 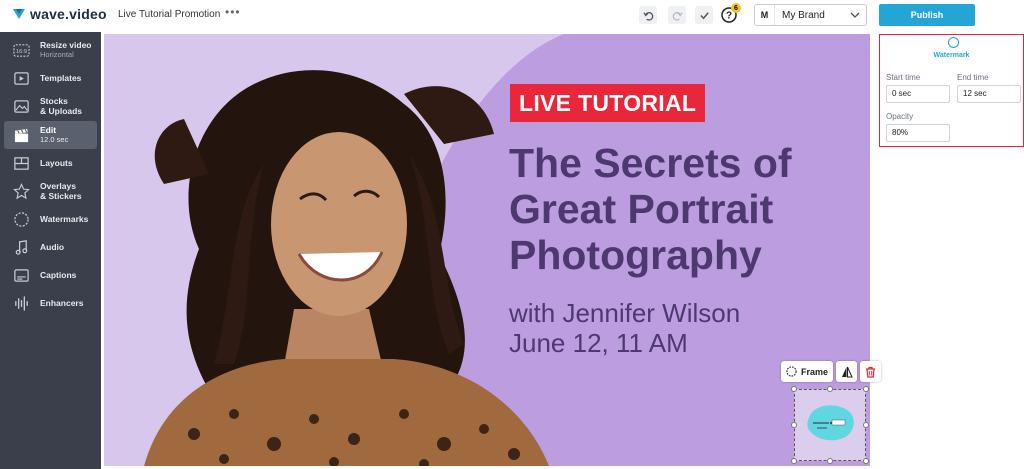 I want to click on sidebar-item-watermarks: Watermarks, so click(x=50, y=219).